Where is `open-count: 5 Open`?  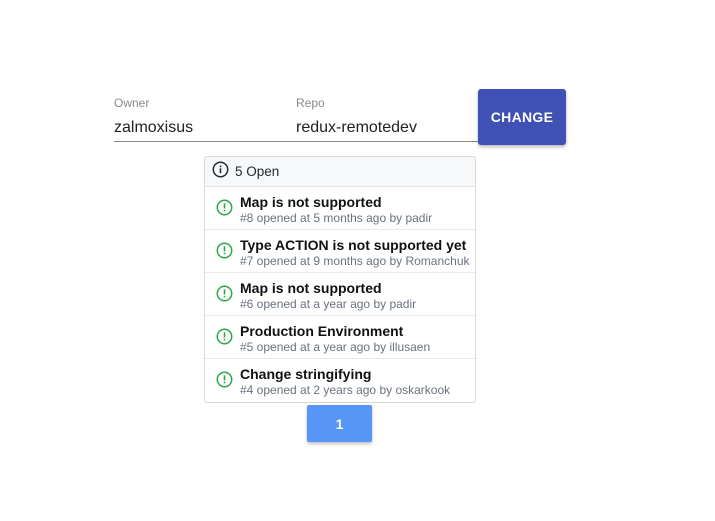
open-count: 5 Open is located at coordinates (257, 171).